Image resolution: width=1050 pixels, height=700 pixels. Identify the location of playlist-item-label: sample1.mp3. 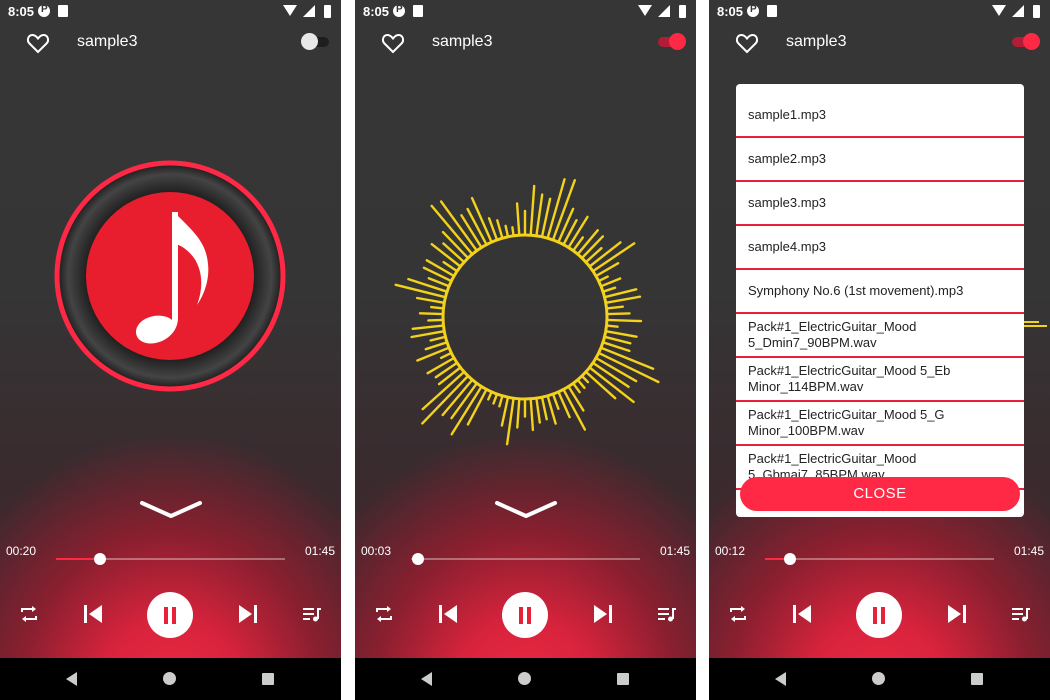
(787, 114).